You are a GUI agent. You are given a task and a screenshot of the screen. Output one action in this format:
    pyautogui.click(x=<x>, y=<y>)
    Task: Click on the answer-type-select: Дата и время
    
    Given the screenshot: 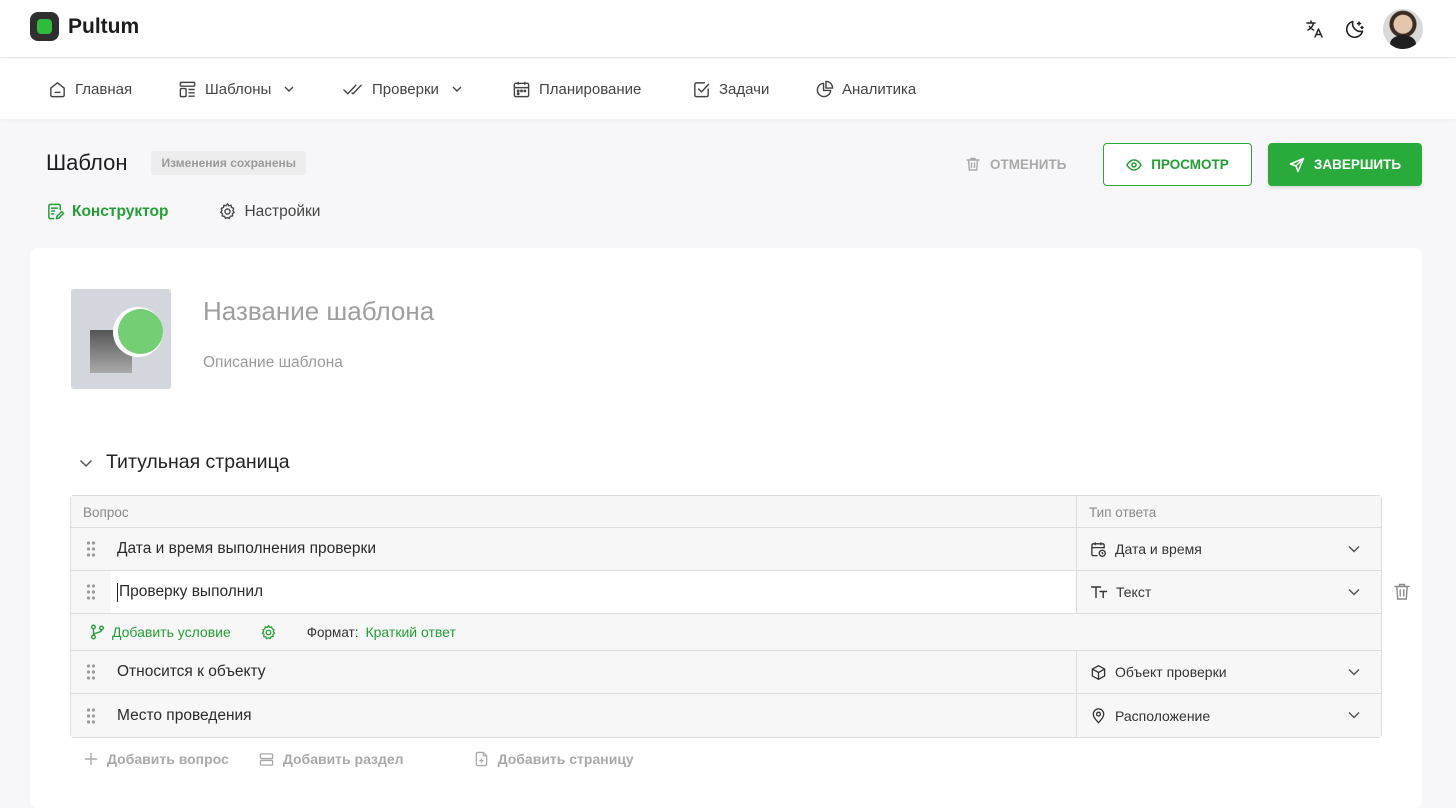 What is the action you would take?
    pyautogui.click(x=1229, y=549)
    